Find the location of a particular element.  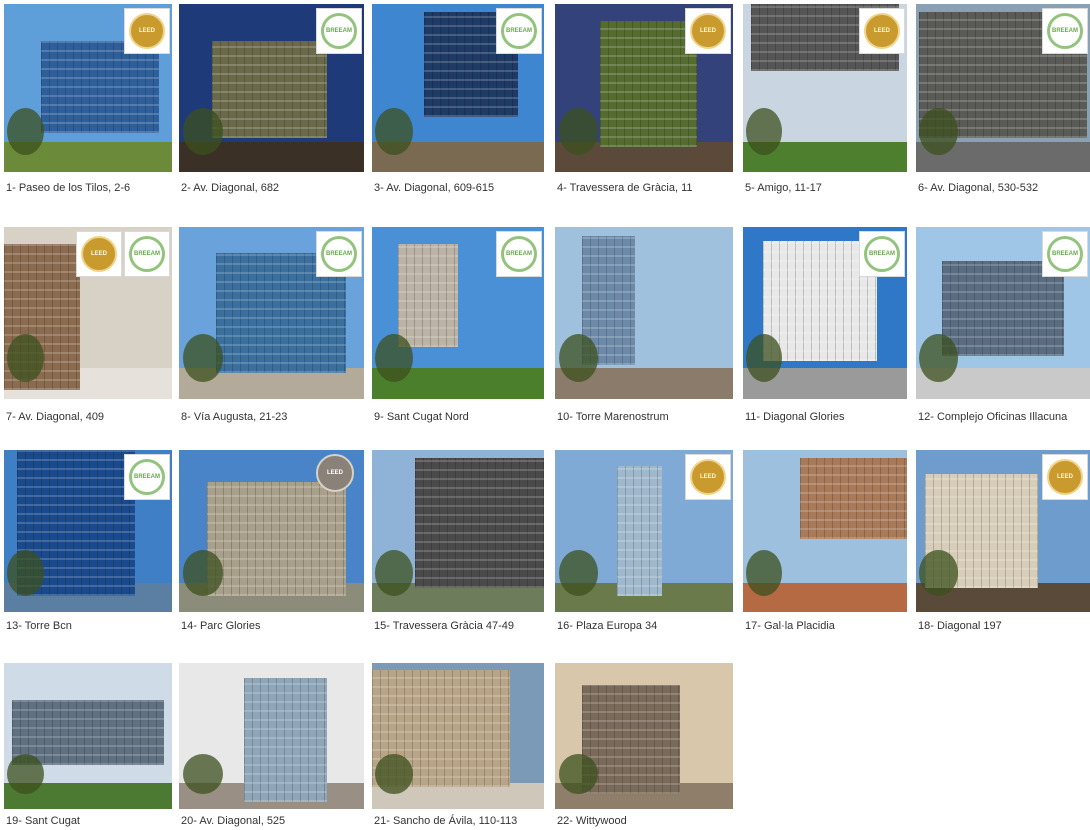

property-caption: 4- Travessera de Gràcia, 11 is located at coordinates (625, 188).